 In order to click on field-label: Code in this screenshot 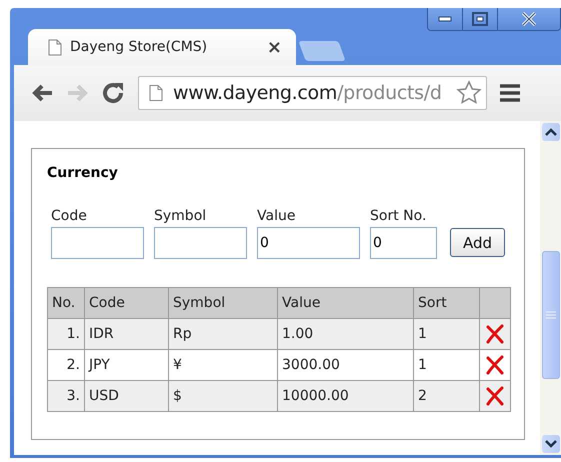, I will do `click(69, 216)`.